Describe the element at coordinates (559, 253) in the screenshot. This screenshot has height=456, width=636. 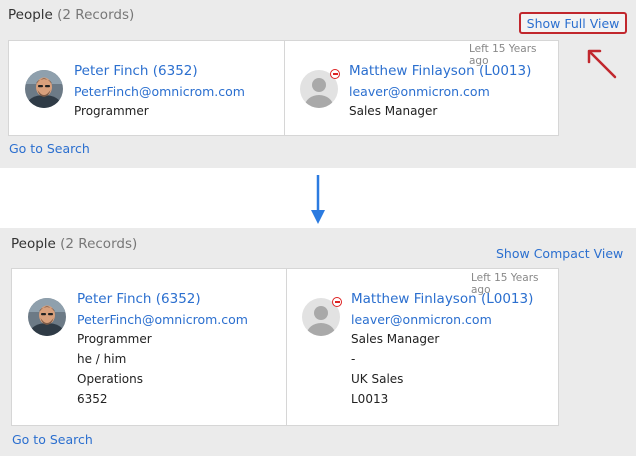
I see `show-compact-view-link: Show Compact View` at that location.